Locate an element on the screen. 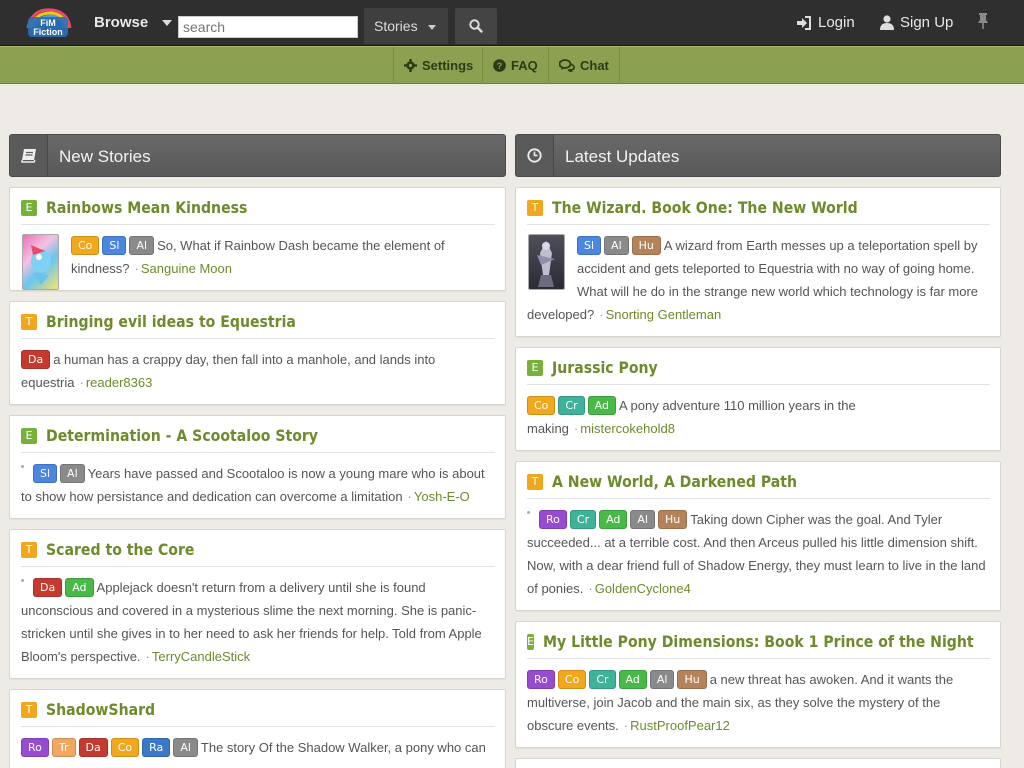 The image size is (1024, 768). story-title-link: A New World, A Darkened Path is located at coordinates (674, 481).